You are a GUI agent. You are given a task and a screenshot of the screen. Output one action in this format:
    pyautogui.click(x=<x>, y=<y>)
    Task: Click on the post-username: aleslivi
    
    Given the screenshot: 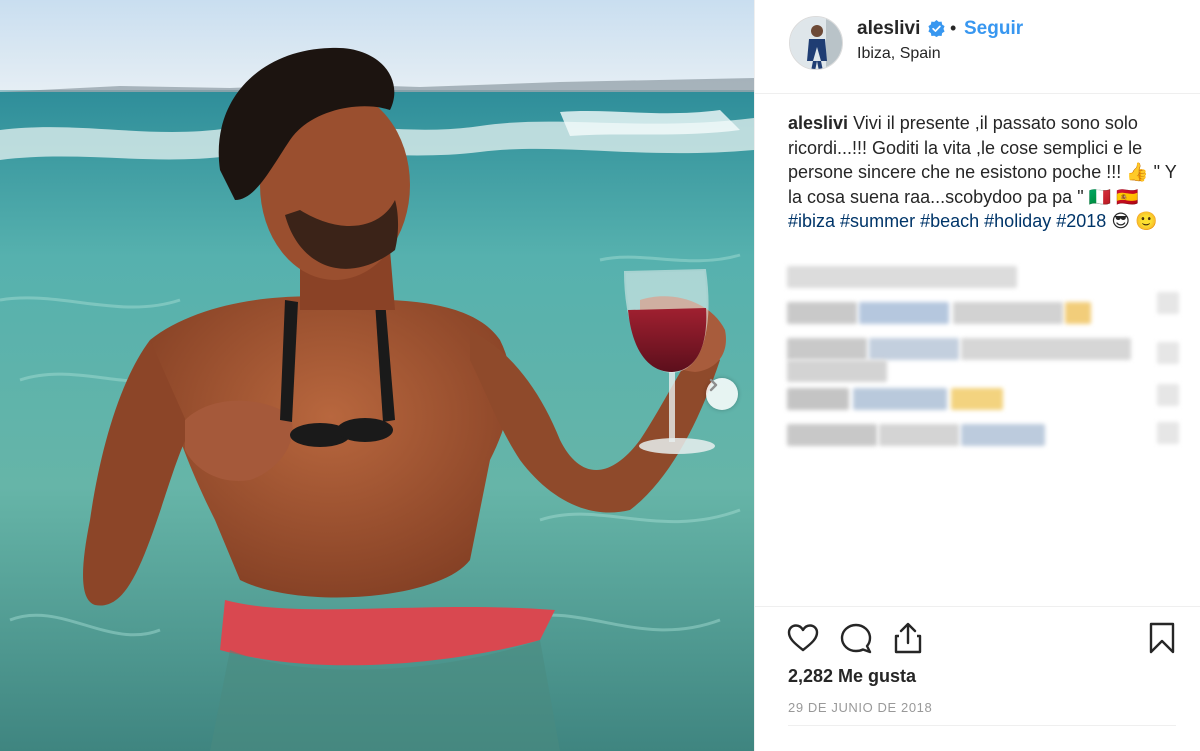 What is the action you would take?
    pyautogui.click(x=888, y=29)
    